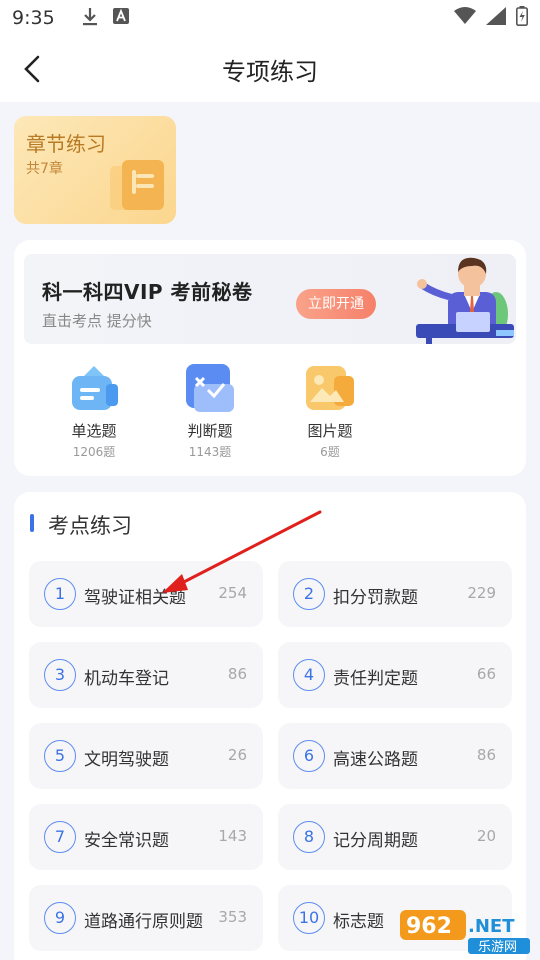  Describe the element at coordinates (496, 18) in the screenshot. I see `signal-icon` at that location.